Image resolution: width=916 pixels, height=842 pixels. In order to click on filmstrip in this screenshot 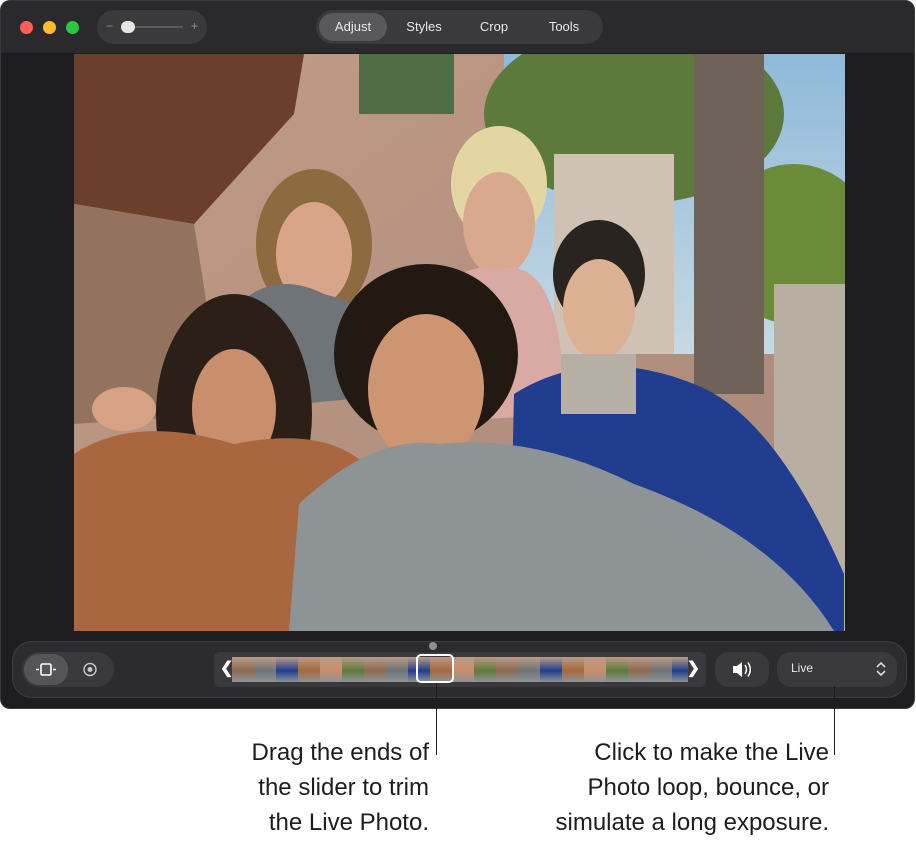, I will do `click(460, 669)`.